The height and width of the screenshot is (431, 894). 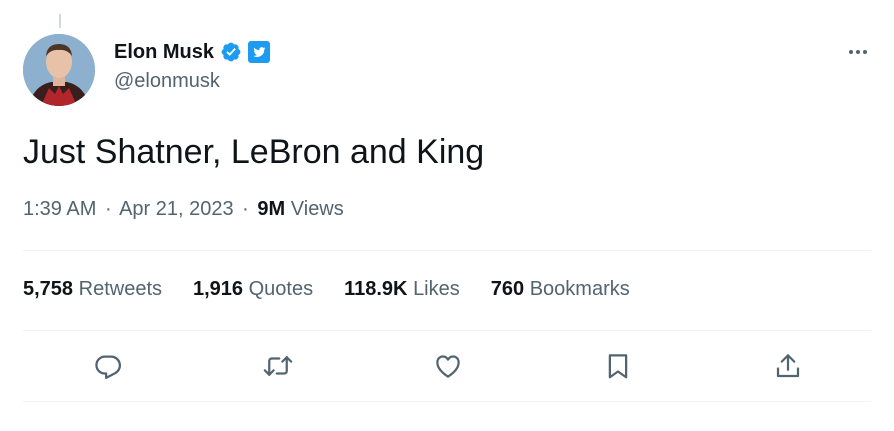 What do you see at coordinates (48, 289) in the screenshot?
I see `stat-count: 5,758` at bounding box center [48, 289].